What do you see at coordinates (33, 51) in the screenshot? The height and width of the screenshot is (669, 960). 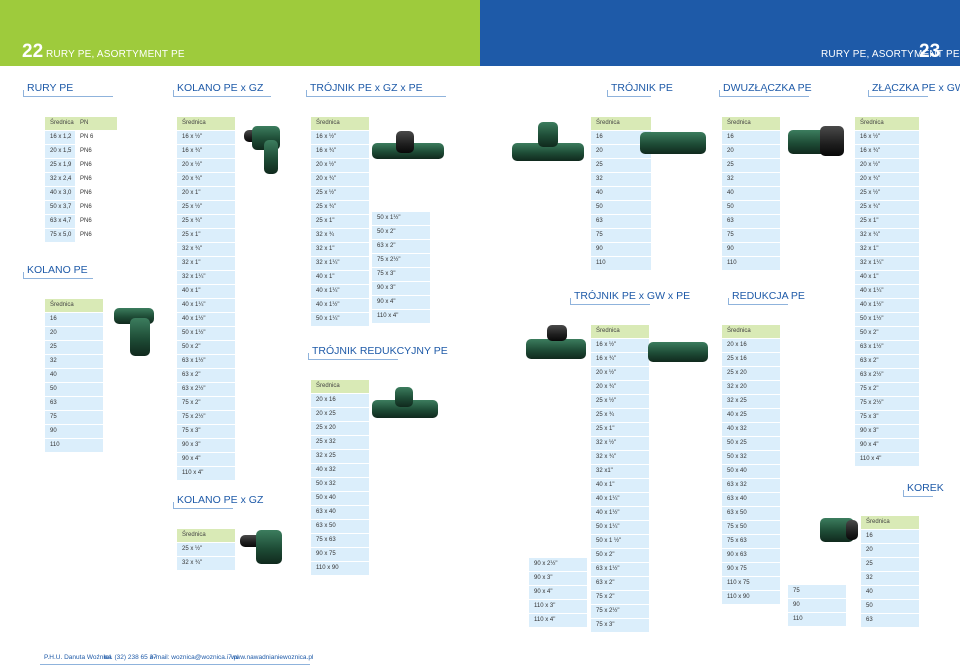 I see `left-page-number: 22` at bounding box center [33, 51].